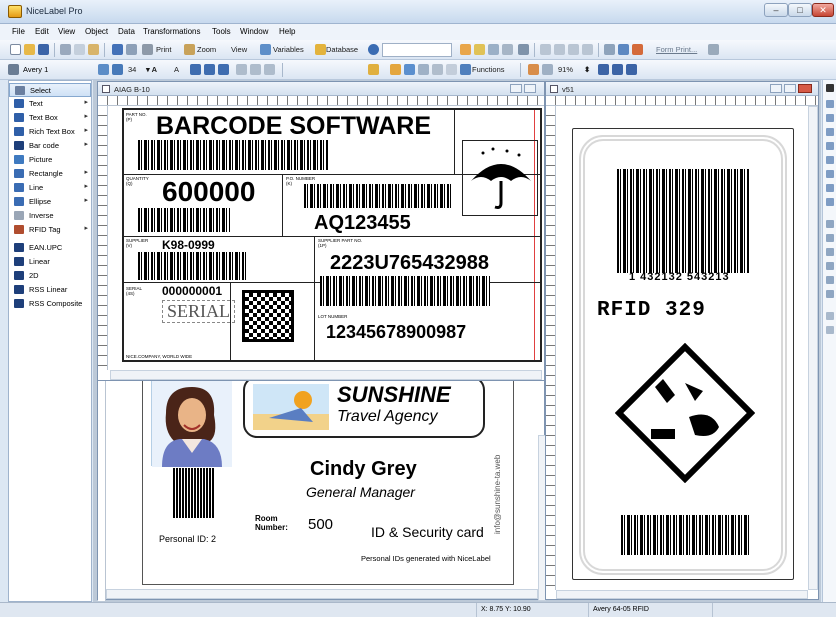  What do you see at coordinates (565, 69) in the screenshot?
I see `zoom-percent: 91%` at bounding box center [565, 69].